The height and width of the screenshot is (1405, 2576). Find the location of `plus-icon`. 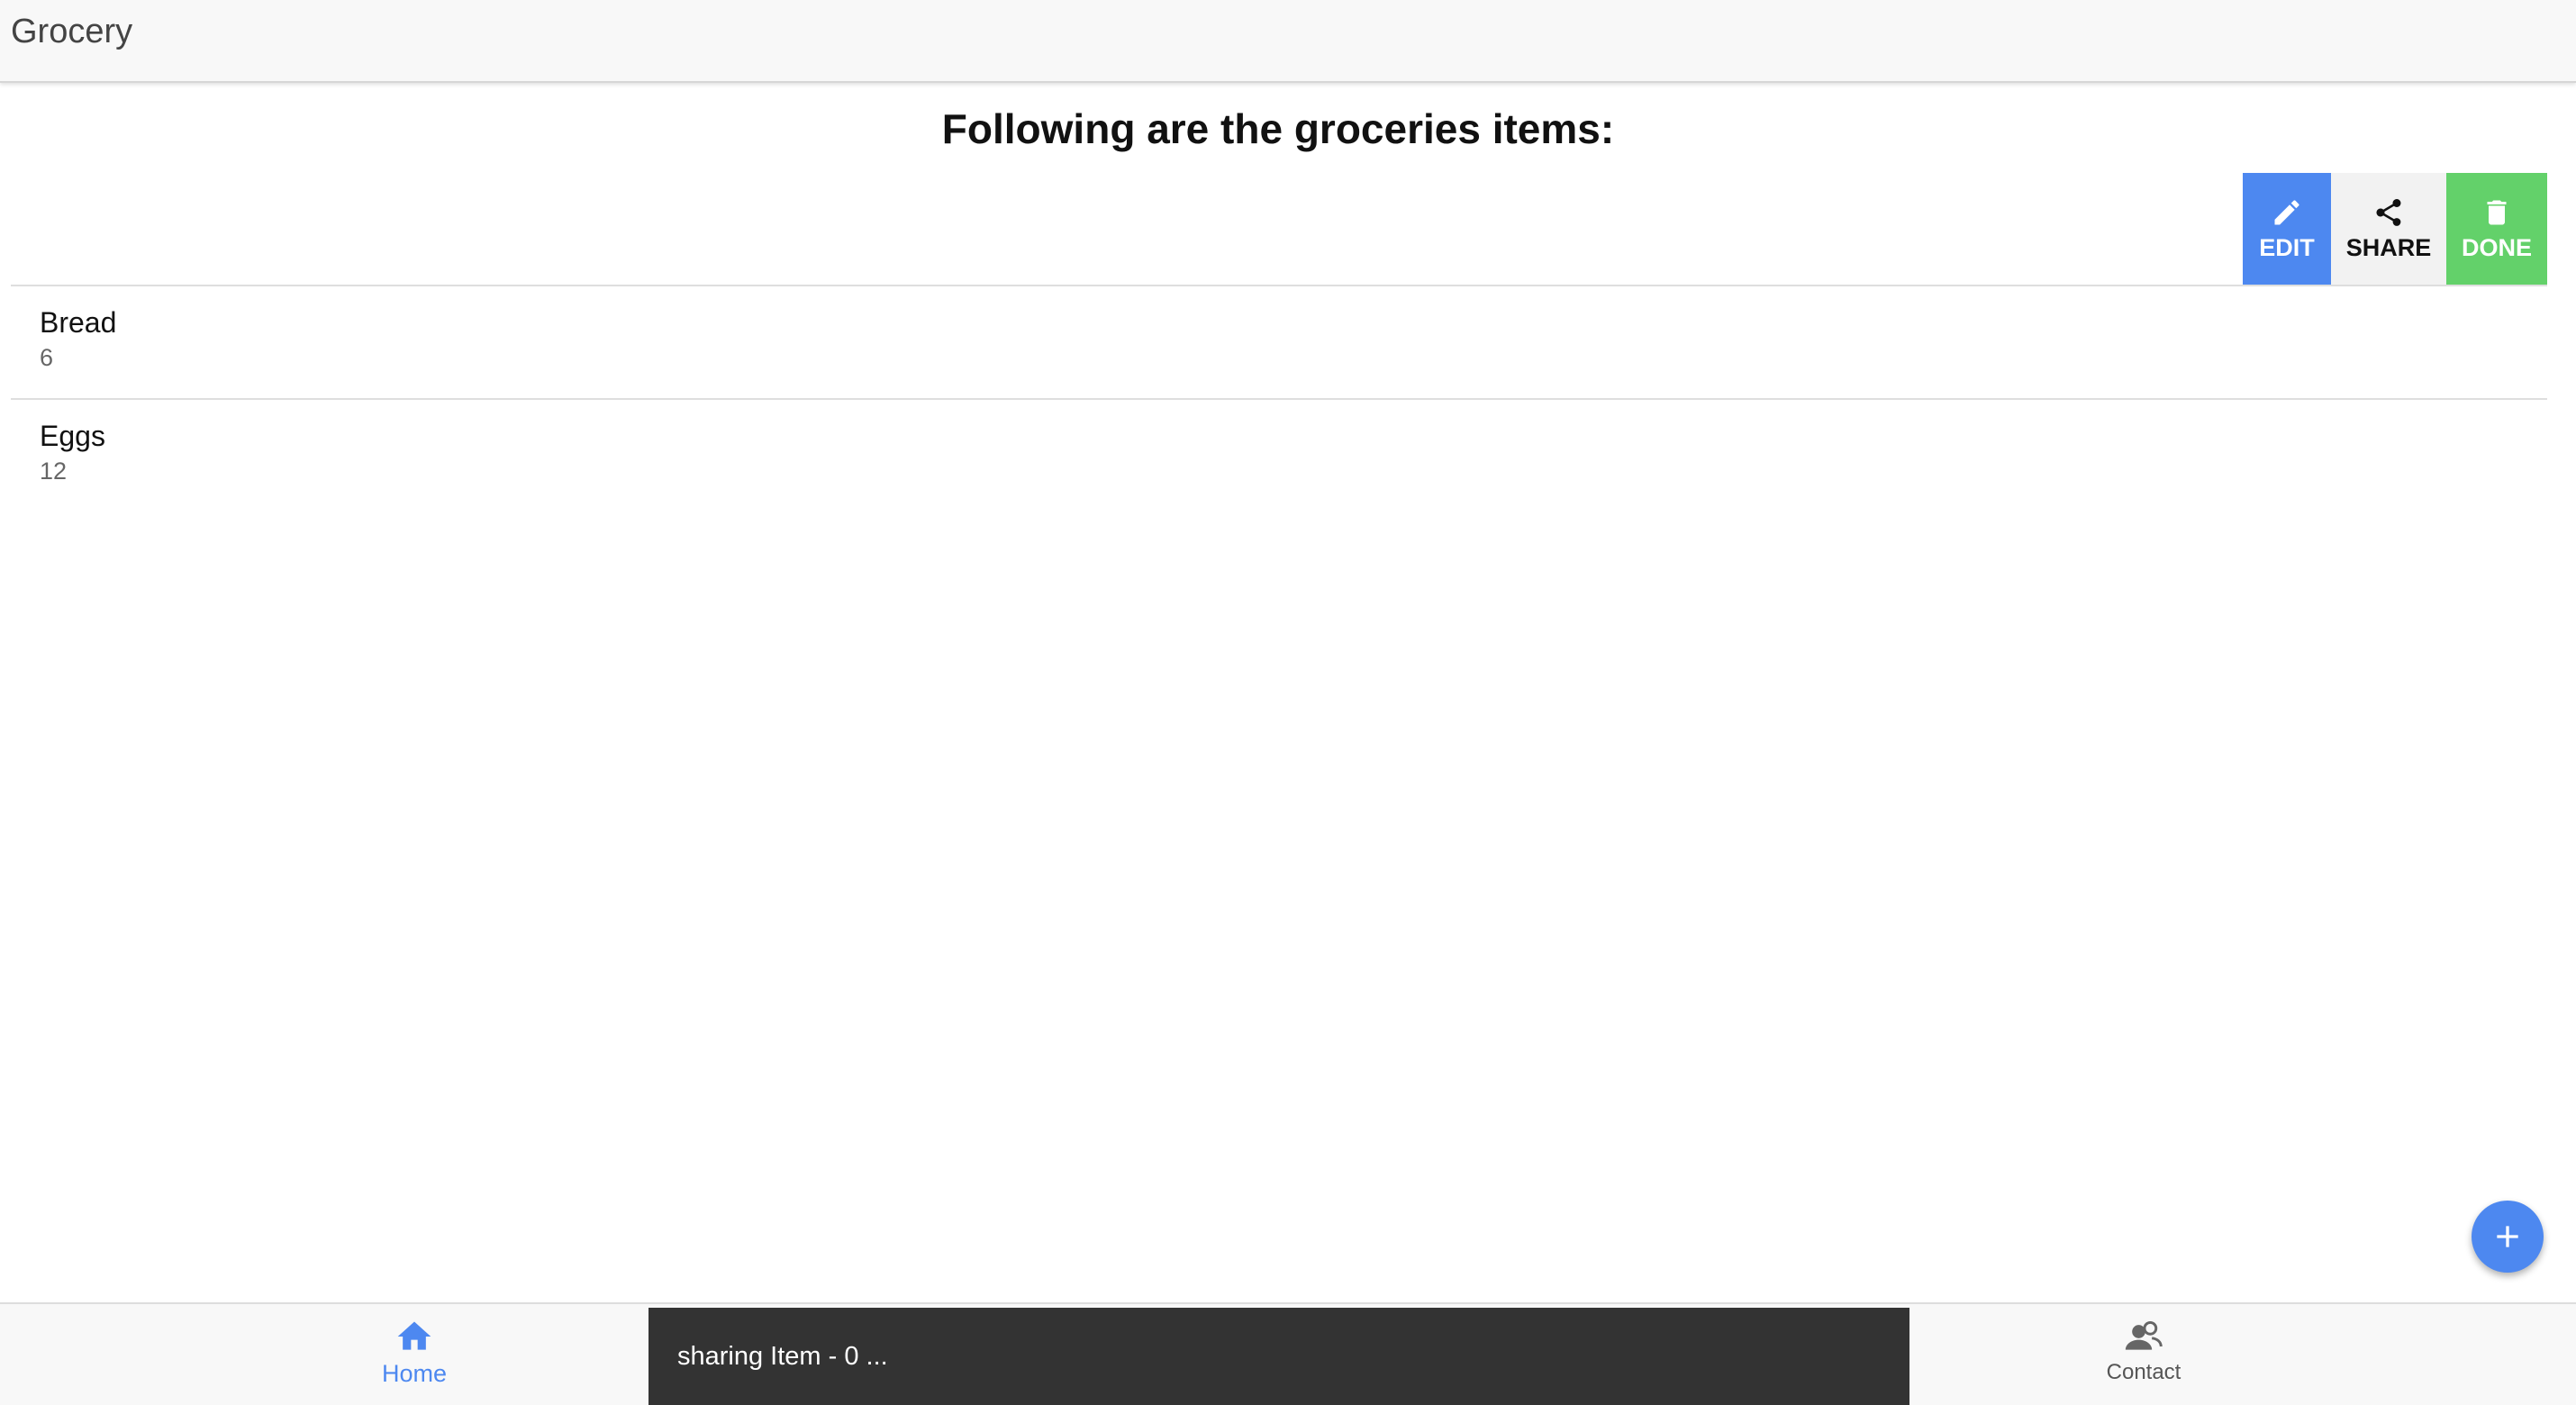

plus-icon is located at coordinates (2507, 1236).